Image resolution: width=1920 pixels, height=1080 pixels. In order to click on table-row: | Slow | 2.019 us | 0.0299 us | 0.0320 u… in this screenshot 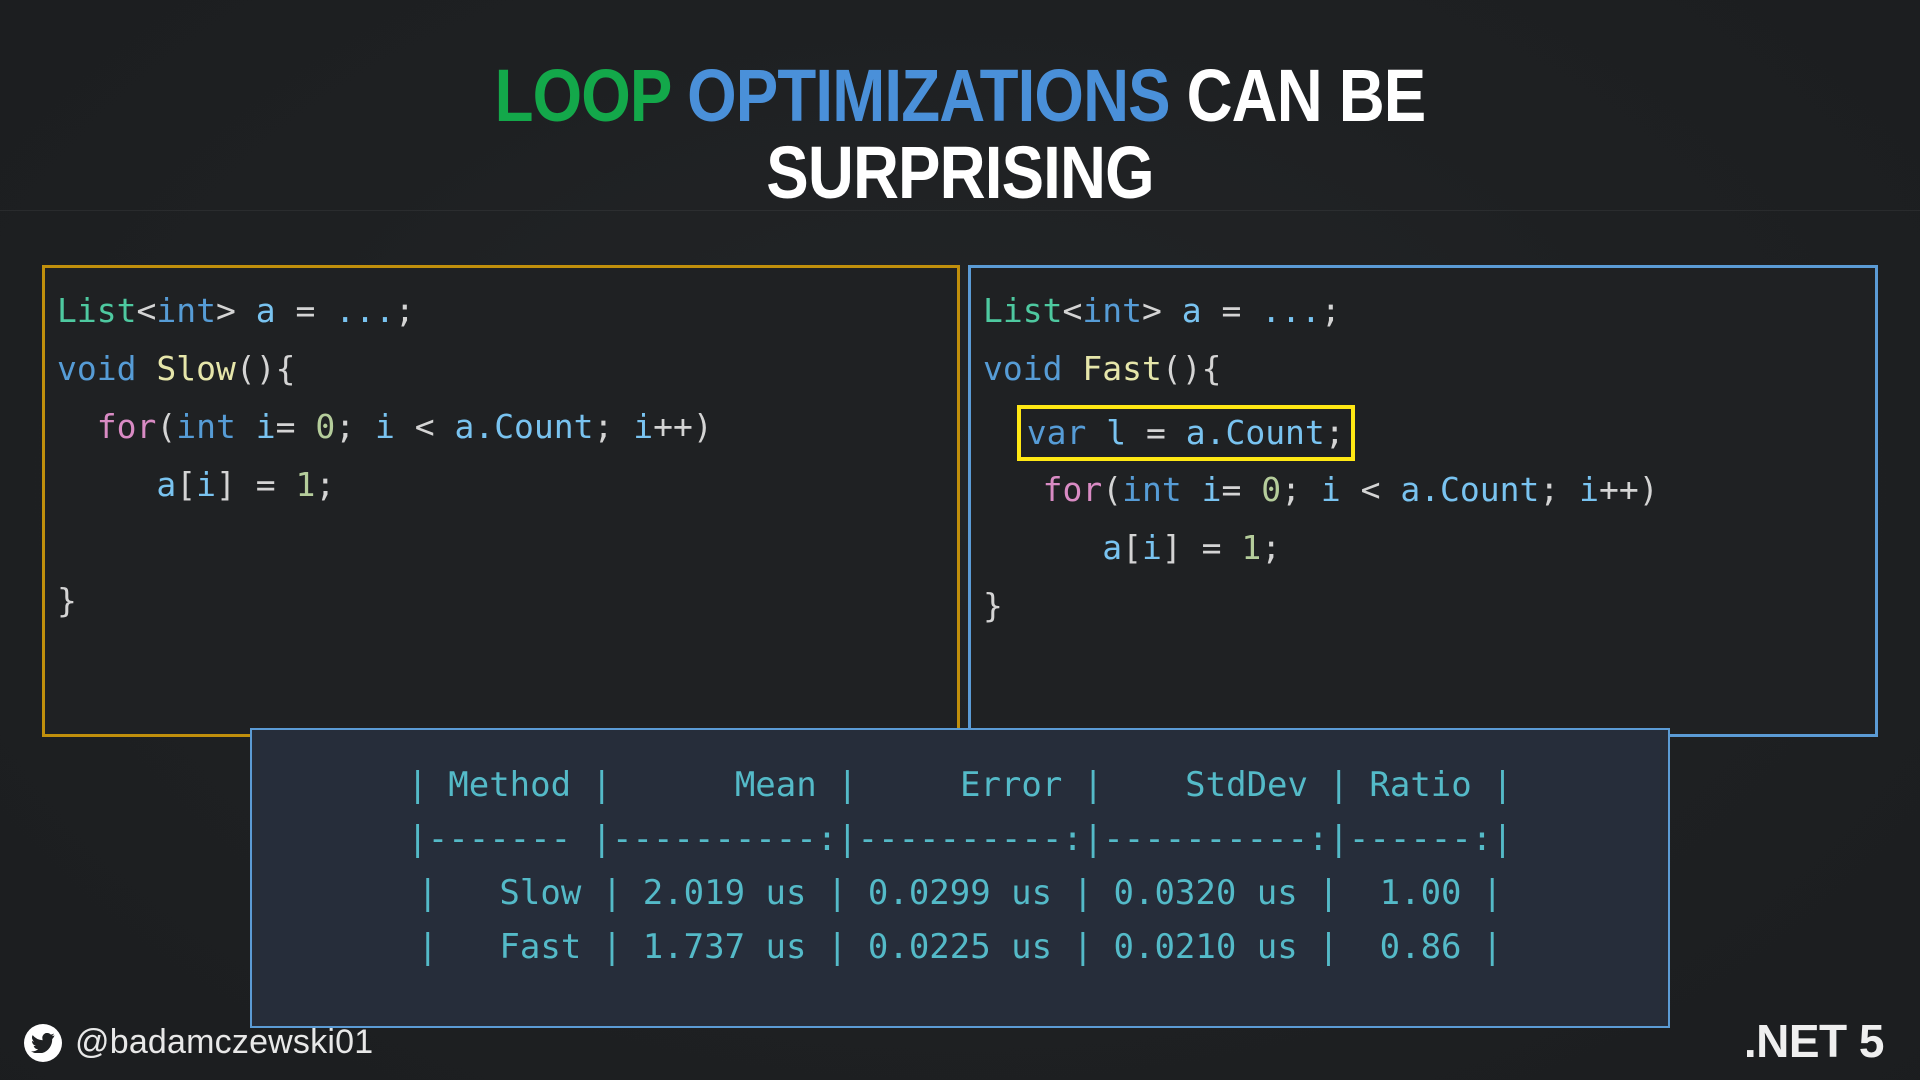, I will do `click(960, 893)`.